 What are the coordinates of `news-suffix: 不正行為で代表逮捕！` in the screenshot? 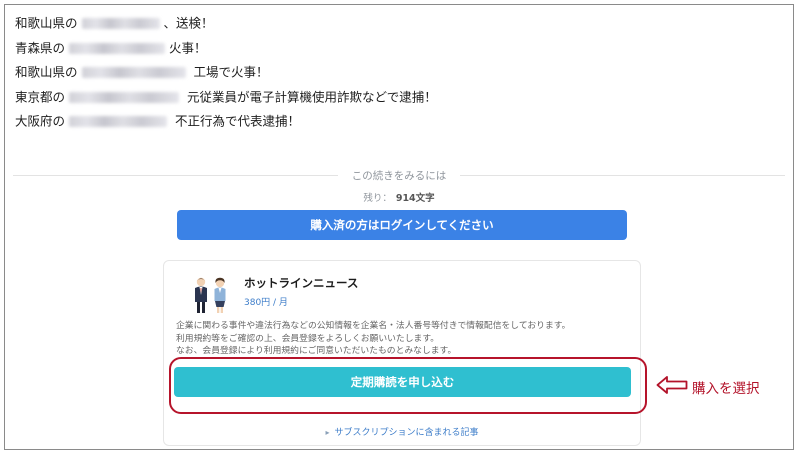 It's located at (235, 121).